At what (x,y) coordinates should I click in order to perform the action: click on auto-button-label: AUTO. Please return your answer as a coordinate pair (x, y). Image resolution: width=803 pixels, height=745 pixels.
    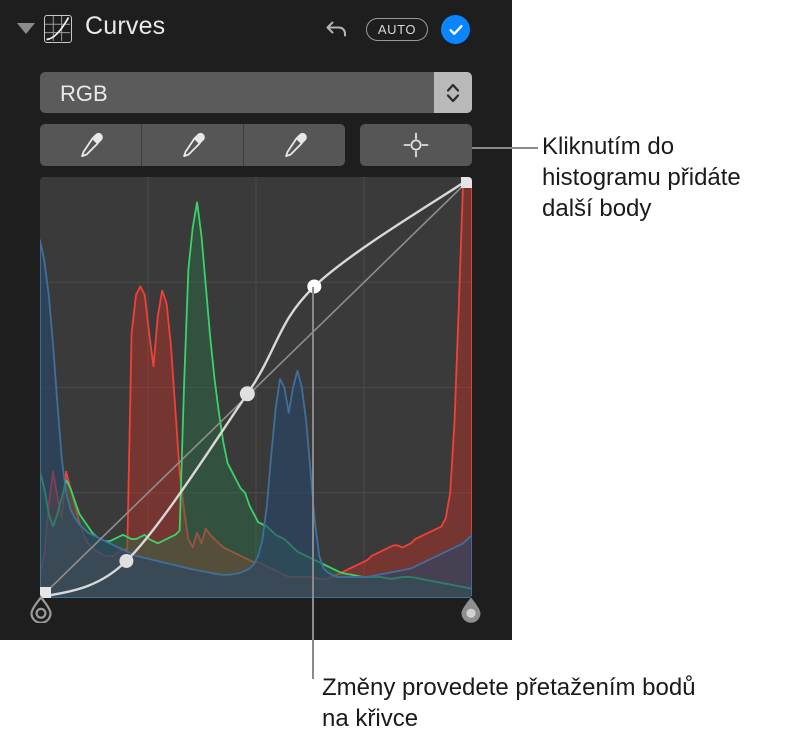
    Looking at the image, I should click on (397, 29).